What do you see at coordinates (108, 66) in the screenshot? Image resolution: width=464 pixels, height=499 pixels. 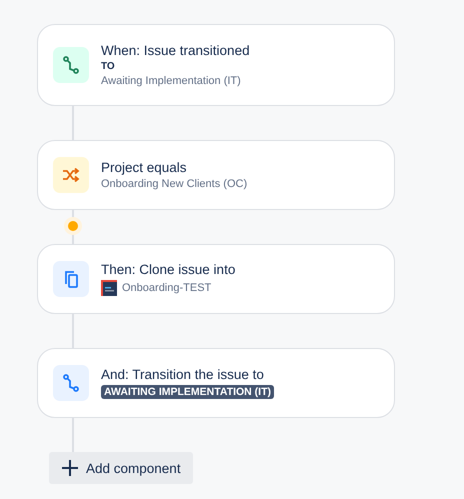 I see `field-label: TO` at bounding box center [108, 66].